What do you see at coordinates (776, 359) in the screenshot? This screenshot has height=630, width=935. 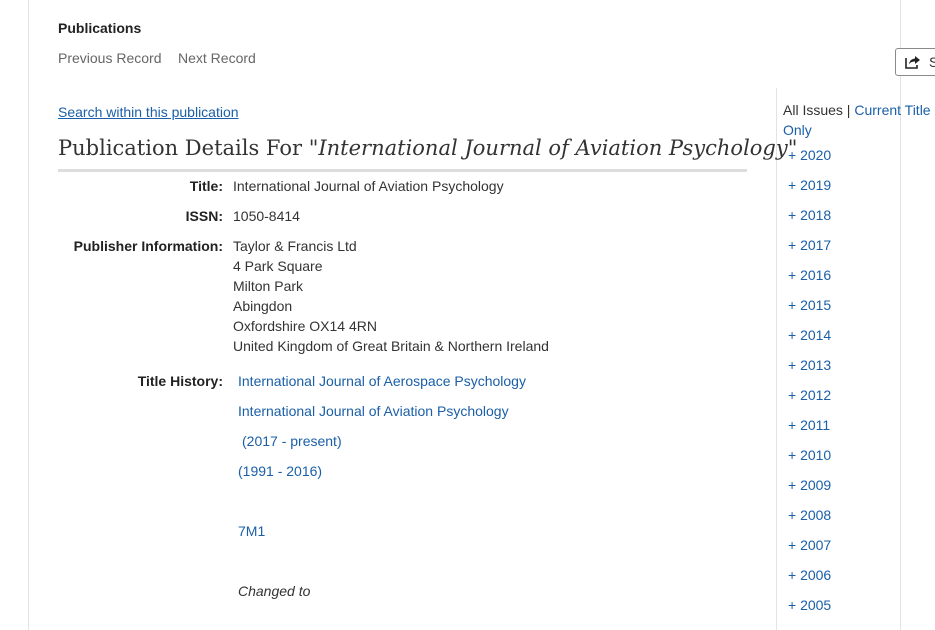 I see `issues-divider` at bounding box center [776, 359].